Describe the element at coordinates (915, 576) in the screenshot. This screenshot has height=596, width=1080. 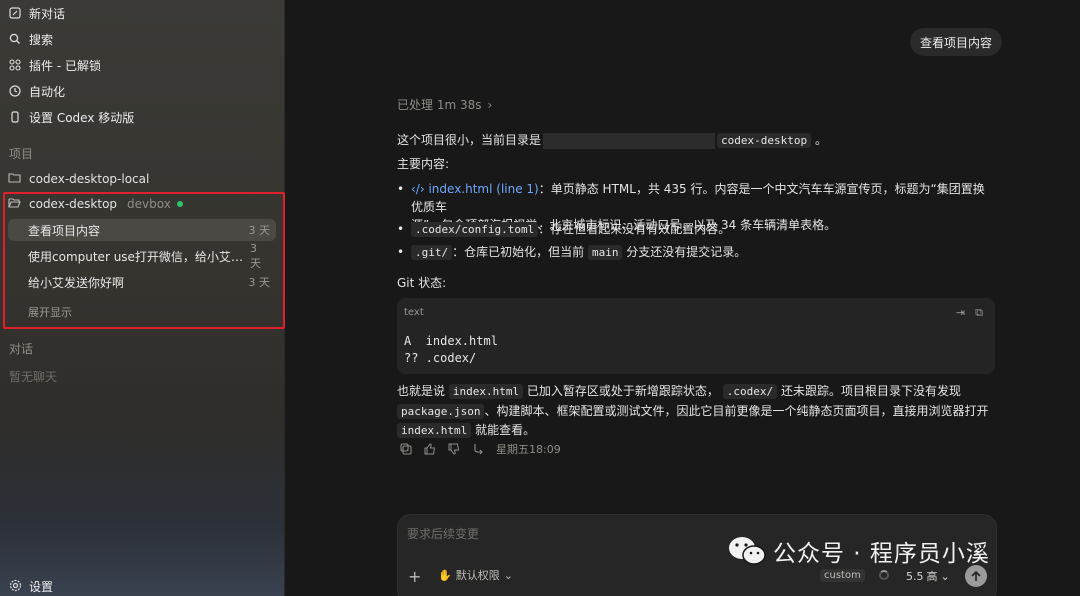
I see `model-label: 5.5` at that location.